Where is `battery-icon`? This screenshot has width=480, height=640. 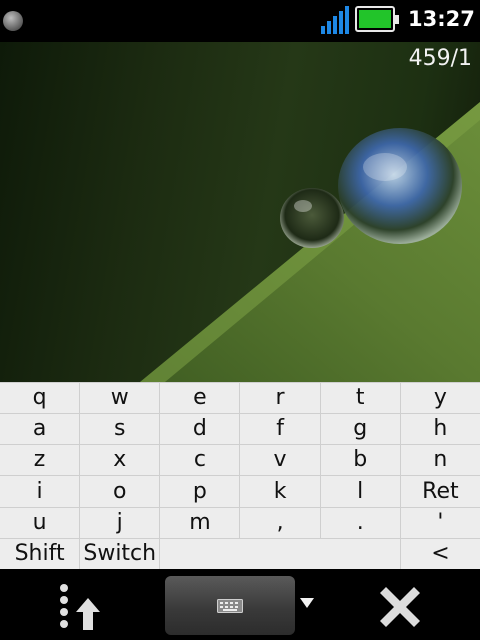 battery-icon is located at coordinates (377, 19).